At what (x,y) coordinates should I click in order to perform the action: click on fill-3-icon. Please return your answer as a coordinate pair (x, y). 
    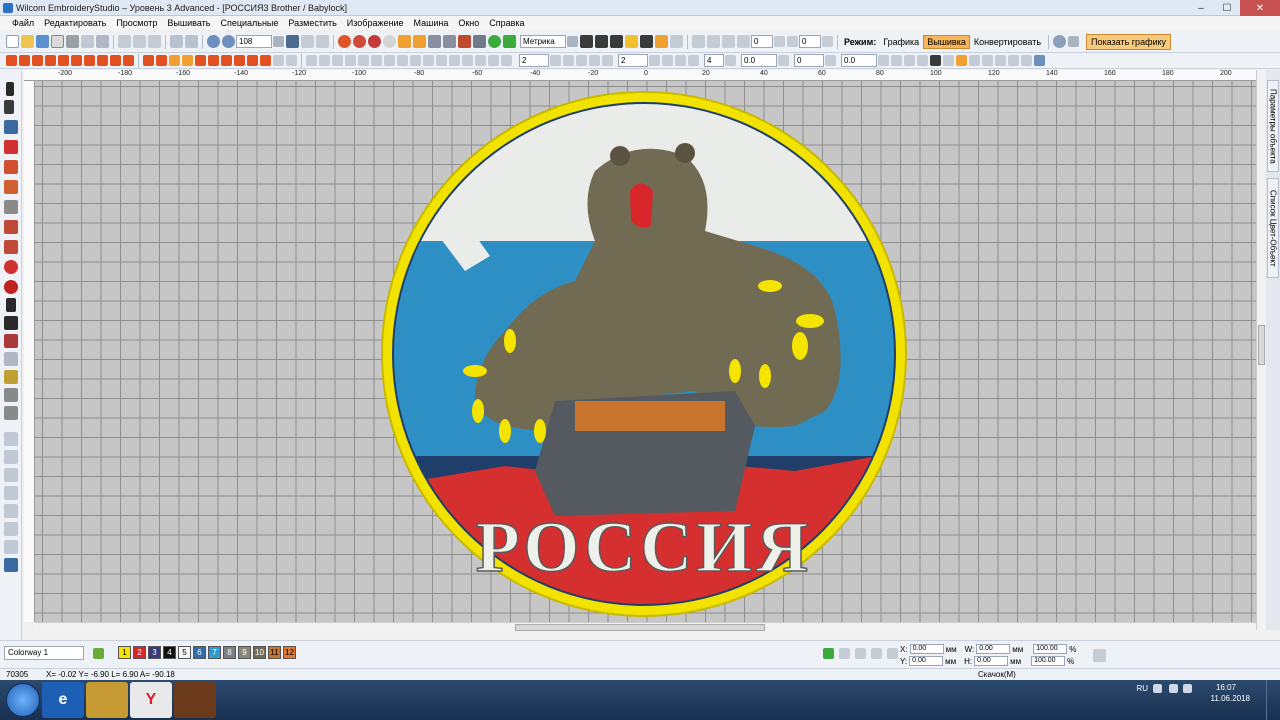
    Looking at the image, I should click on (174, 60).